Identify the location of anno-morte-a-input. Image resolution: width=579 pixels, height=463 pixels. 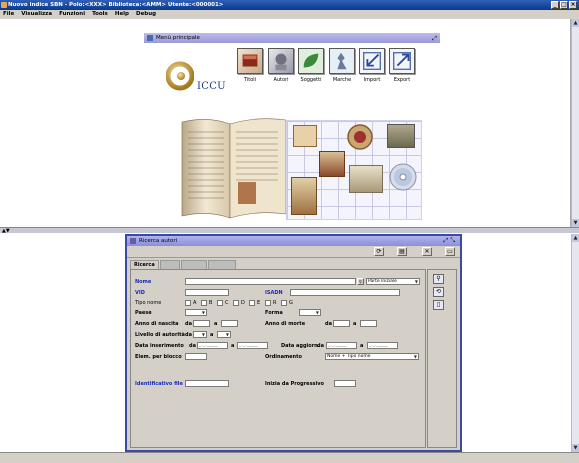
(368, 323).